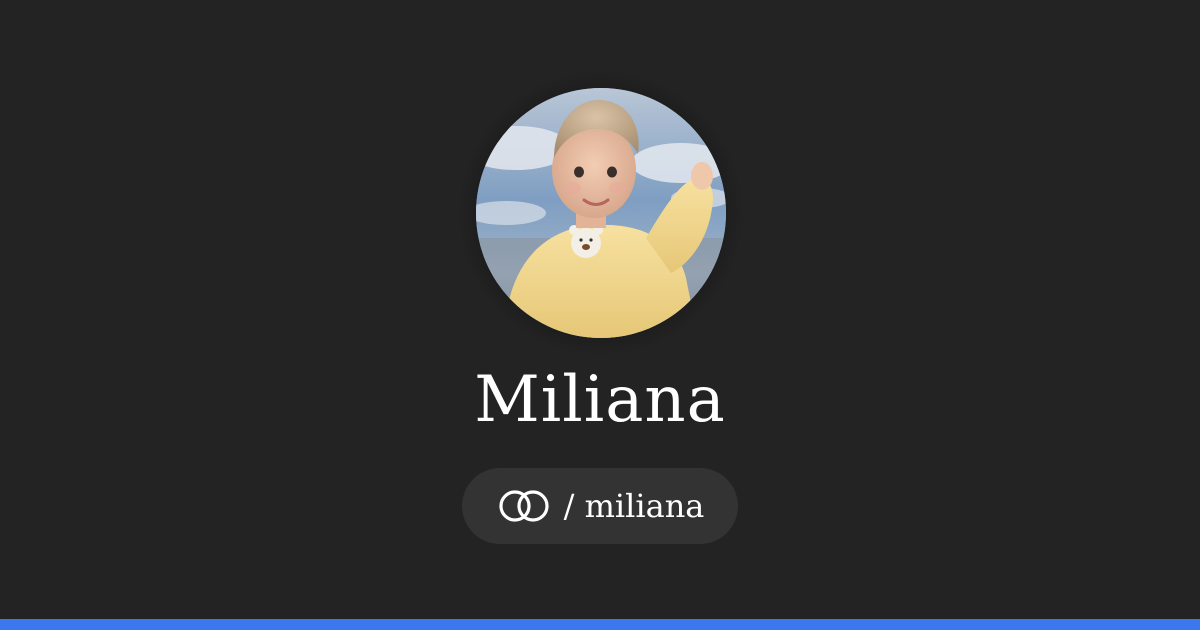 This screenshot has width=1200, height=630. I want to click on avatar-photo, so click(601, 213).